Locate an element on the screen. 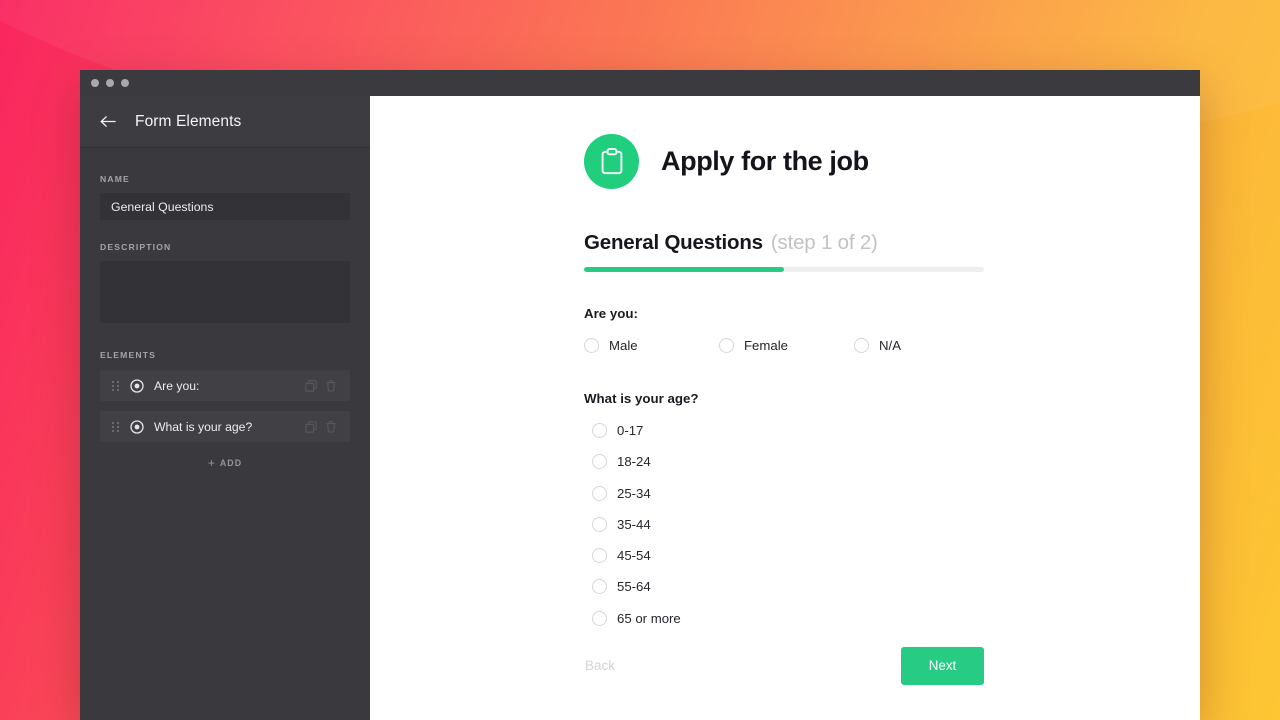 The width and height of the screenshot is (1280, 720). next-button: Next is located at coordinates (942, 665).